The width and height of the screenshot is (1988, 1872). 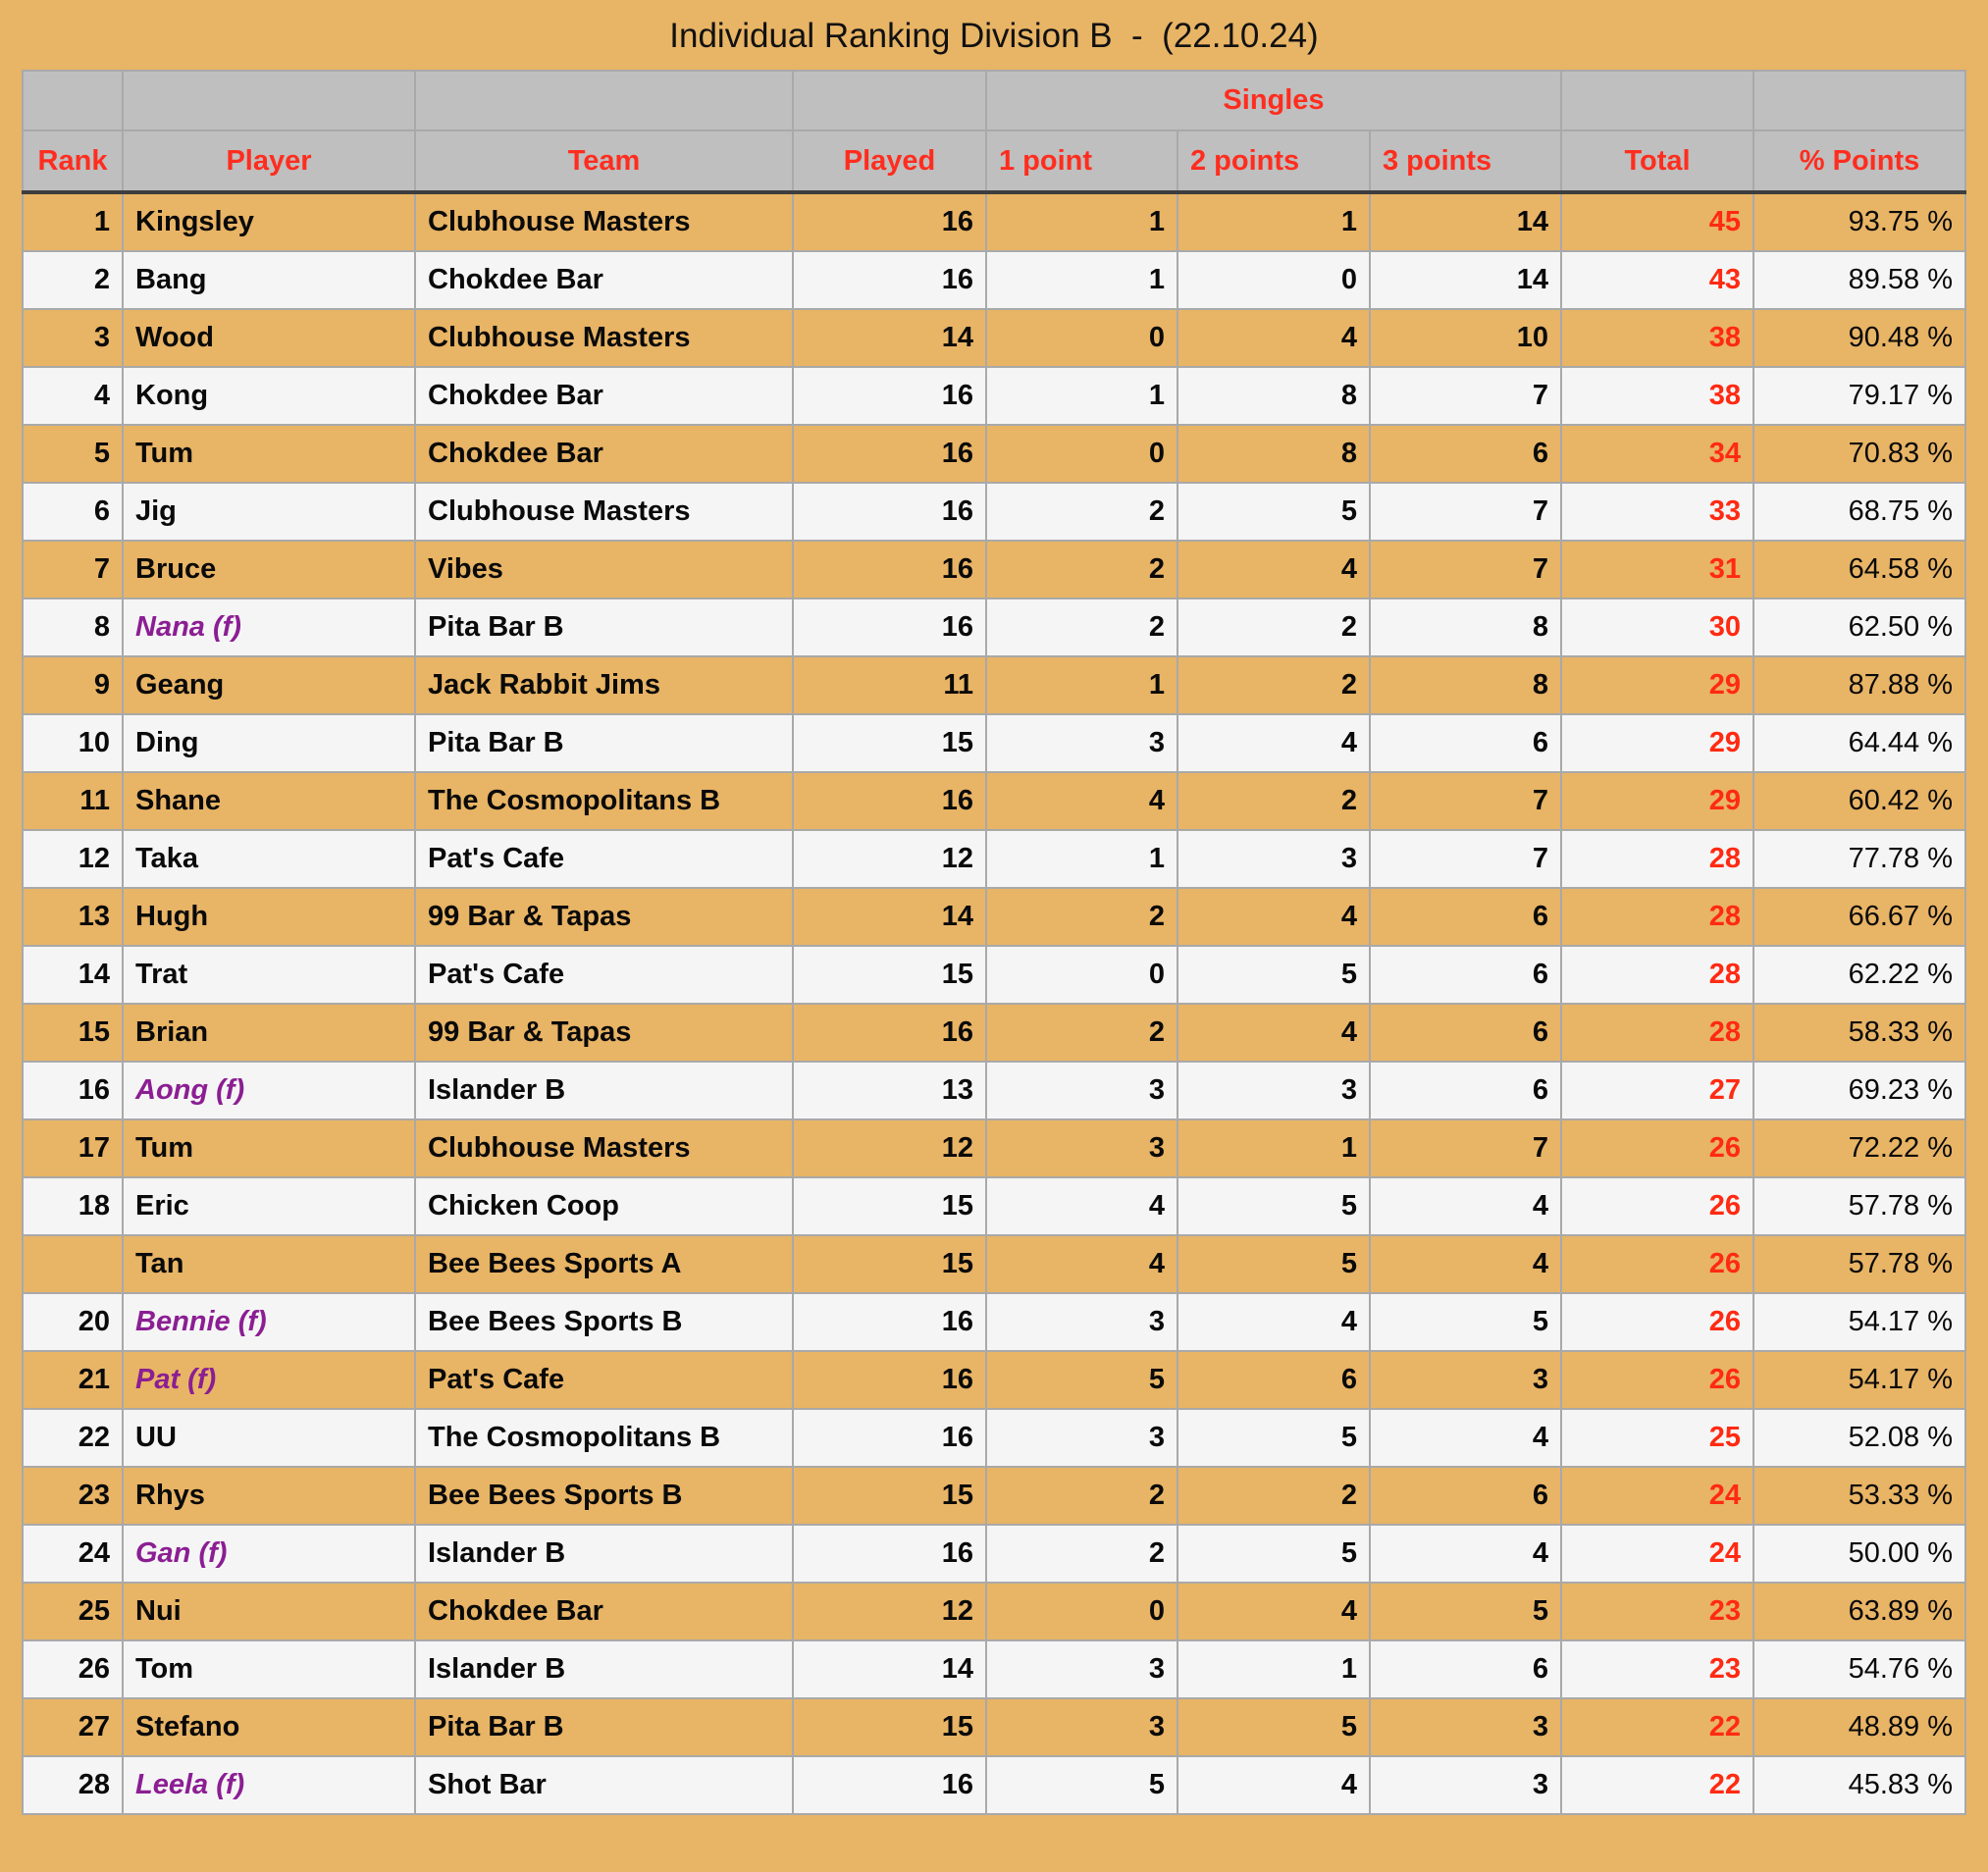 I want to click on table-row: 16 Aong (f) Islander B 13 3 3 6 27 69.23 %, so click(x=994, y=1090).